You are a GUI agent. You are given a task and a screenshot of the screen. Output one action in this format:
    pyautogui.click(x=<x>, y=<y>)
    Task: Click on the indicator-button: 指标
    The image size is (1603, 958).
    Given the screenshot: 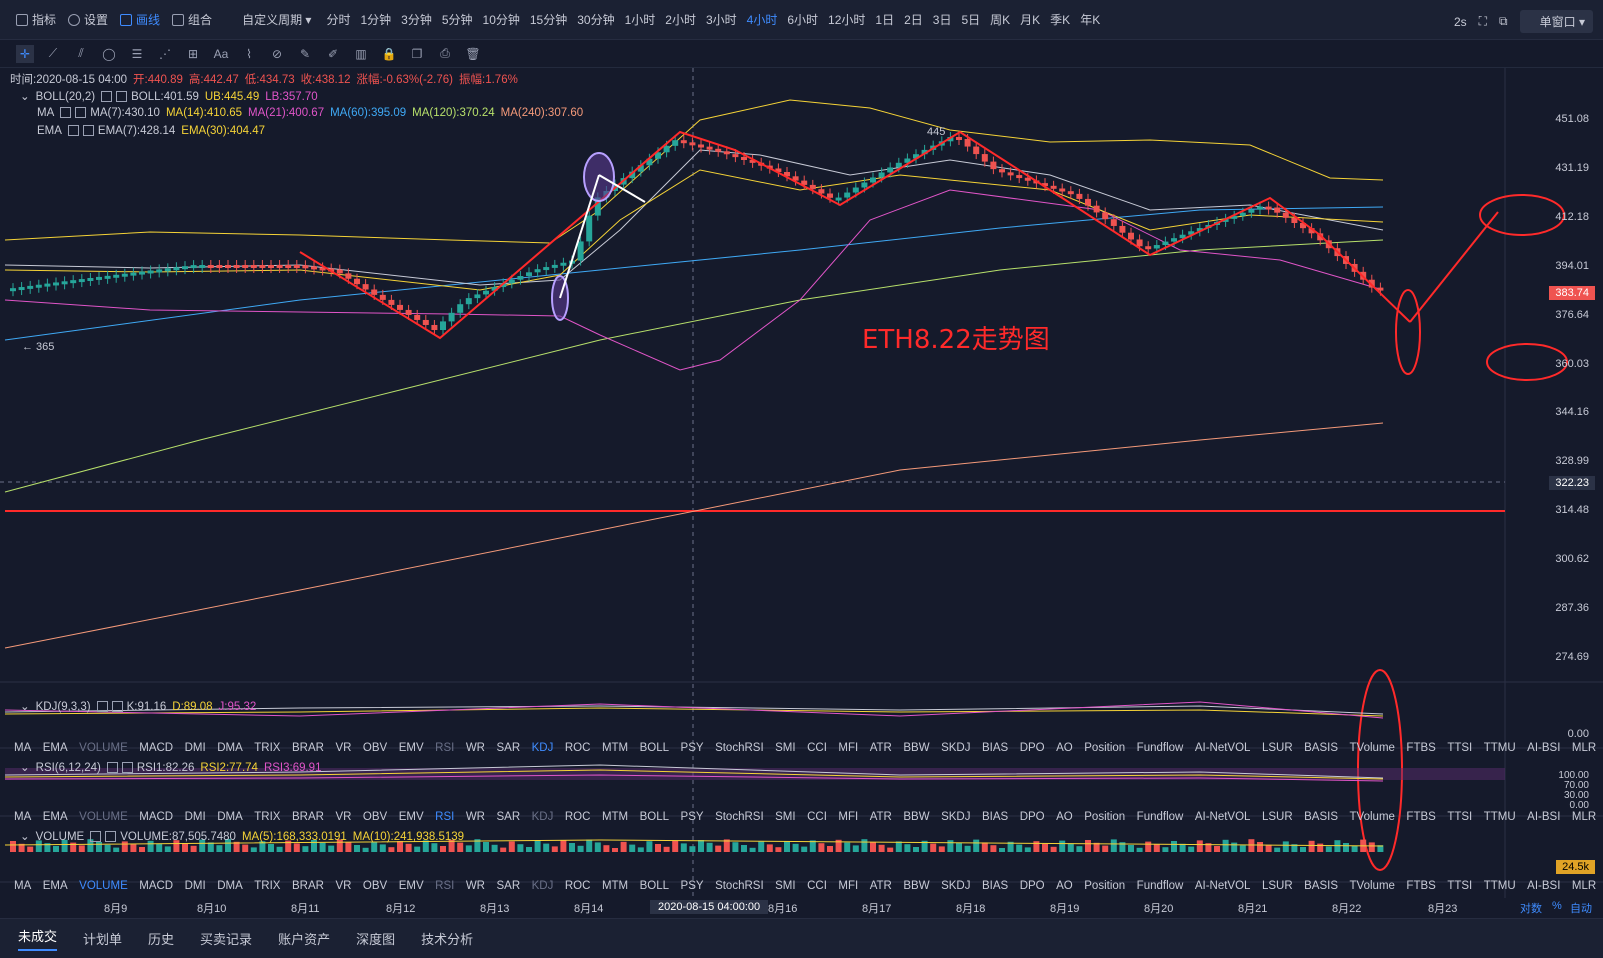 What is the action you would take?
    pyautogui.click(x=36, y=19)
    